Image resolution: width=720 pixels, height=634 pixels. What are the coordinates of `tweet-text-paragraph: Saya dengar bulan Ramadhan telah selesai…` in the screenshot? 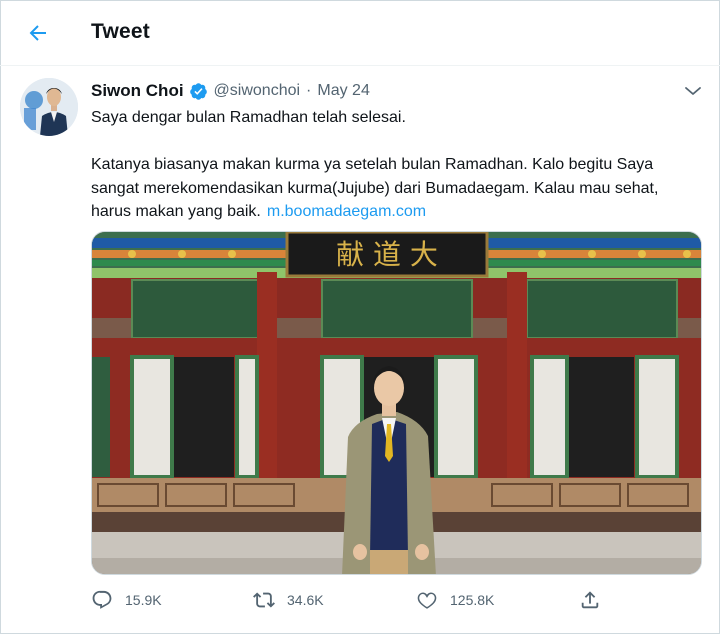 It's located at (248, 117).